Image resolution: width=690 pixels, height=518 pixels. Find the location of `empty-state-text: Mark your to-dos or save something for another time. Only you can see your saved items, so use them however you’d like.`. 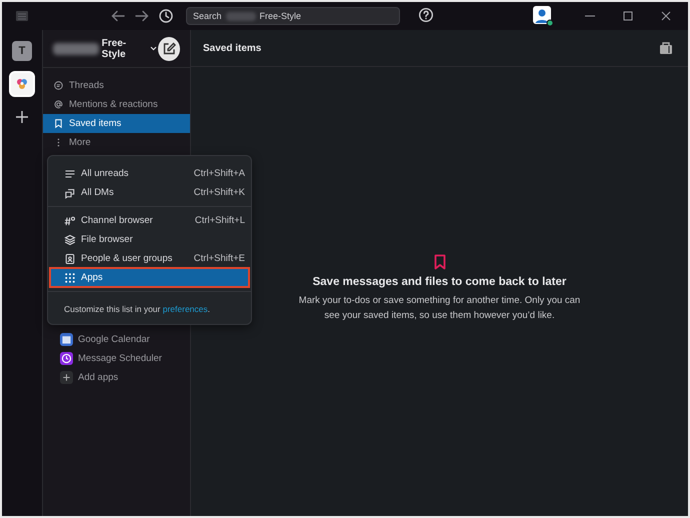

empty-state-text: Mark your to-dos or save something for another time. Only you can see your saved items, so use them however you’d like. is located at coordinates (440, 308).